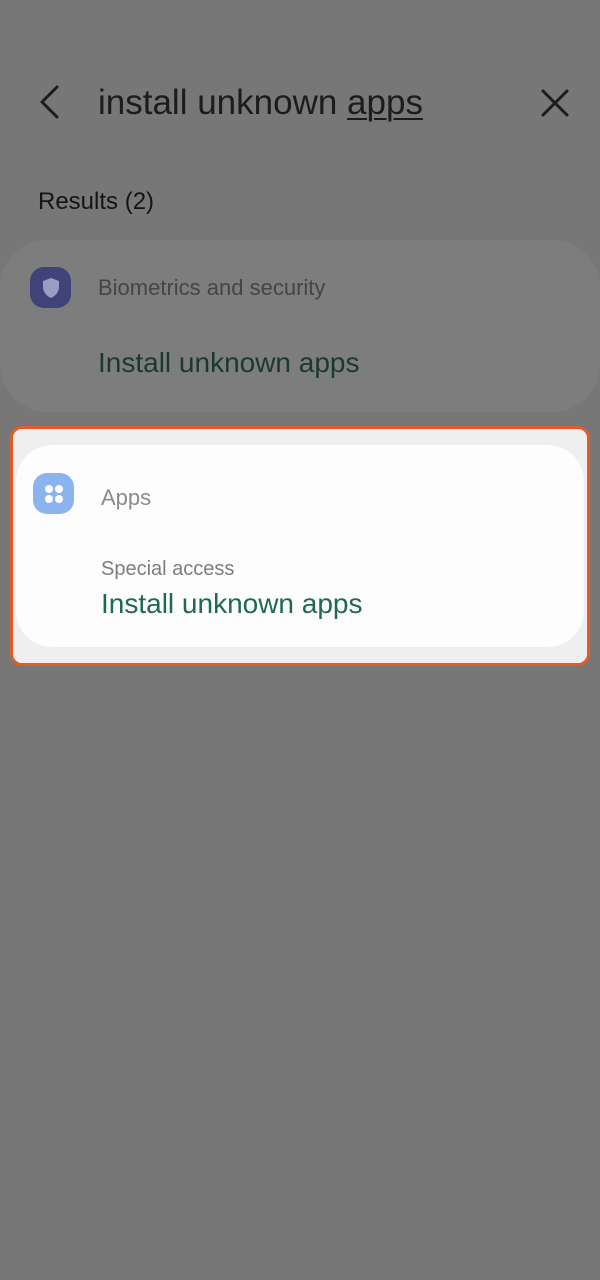 The image size is (600, 1280). I want to click on results-count: Results (2), so click(96, 201).